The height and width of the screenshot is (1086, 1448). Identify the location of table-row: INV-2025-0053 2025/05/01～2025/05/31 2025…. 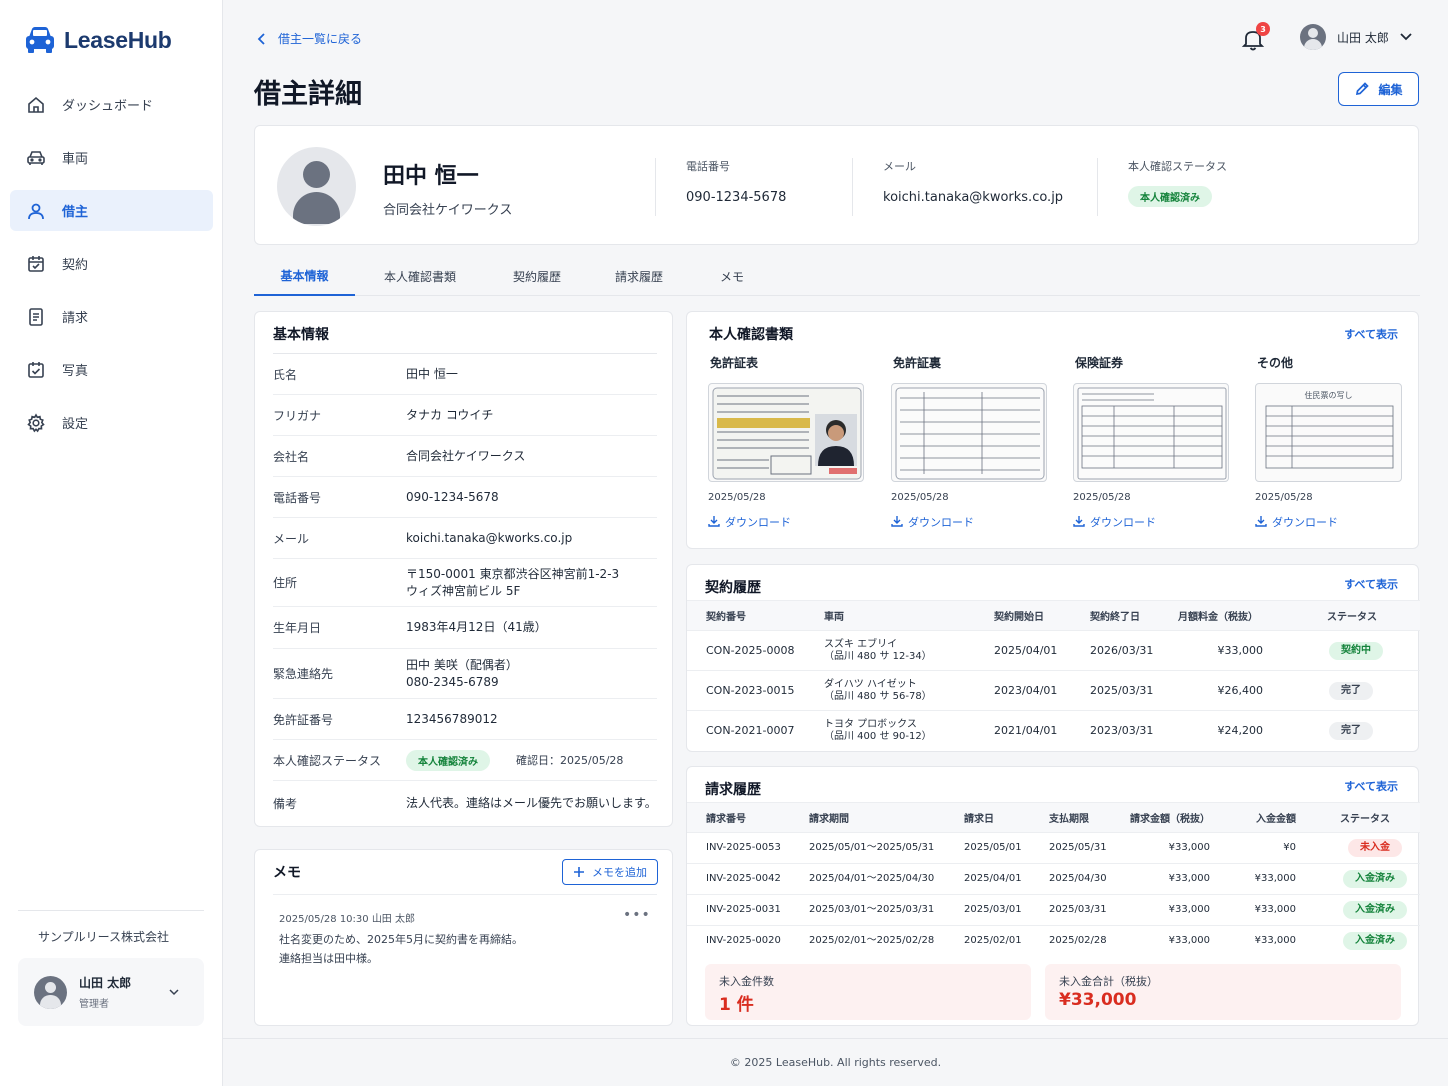
(1053, 848).